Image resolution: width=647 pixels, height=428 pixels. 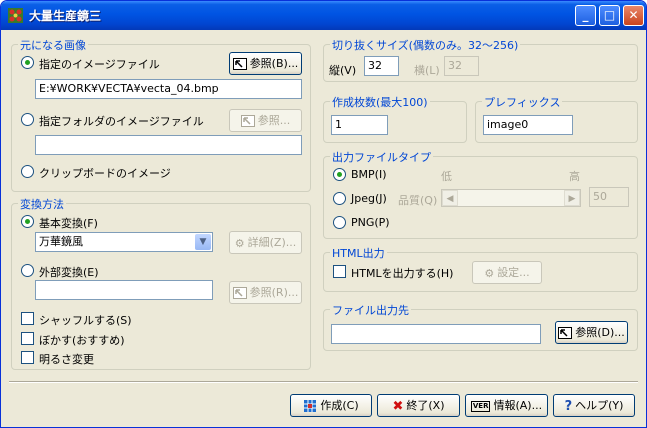 I want to click on source-clipboard-radio, so click(x=27, y=171).